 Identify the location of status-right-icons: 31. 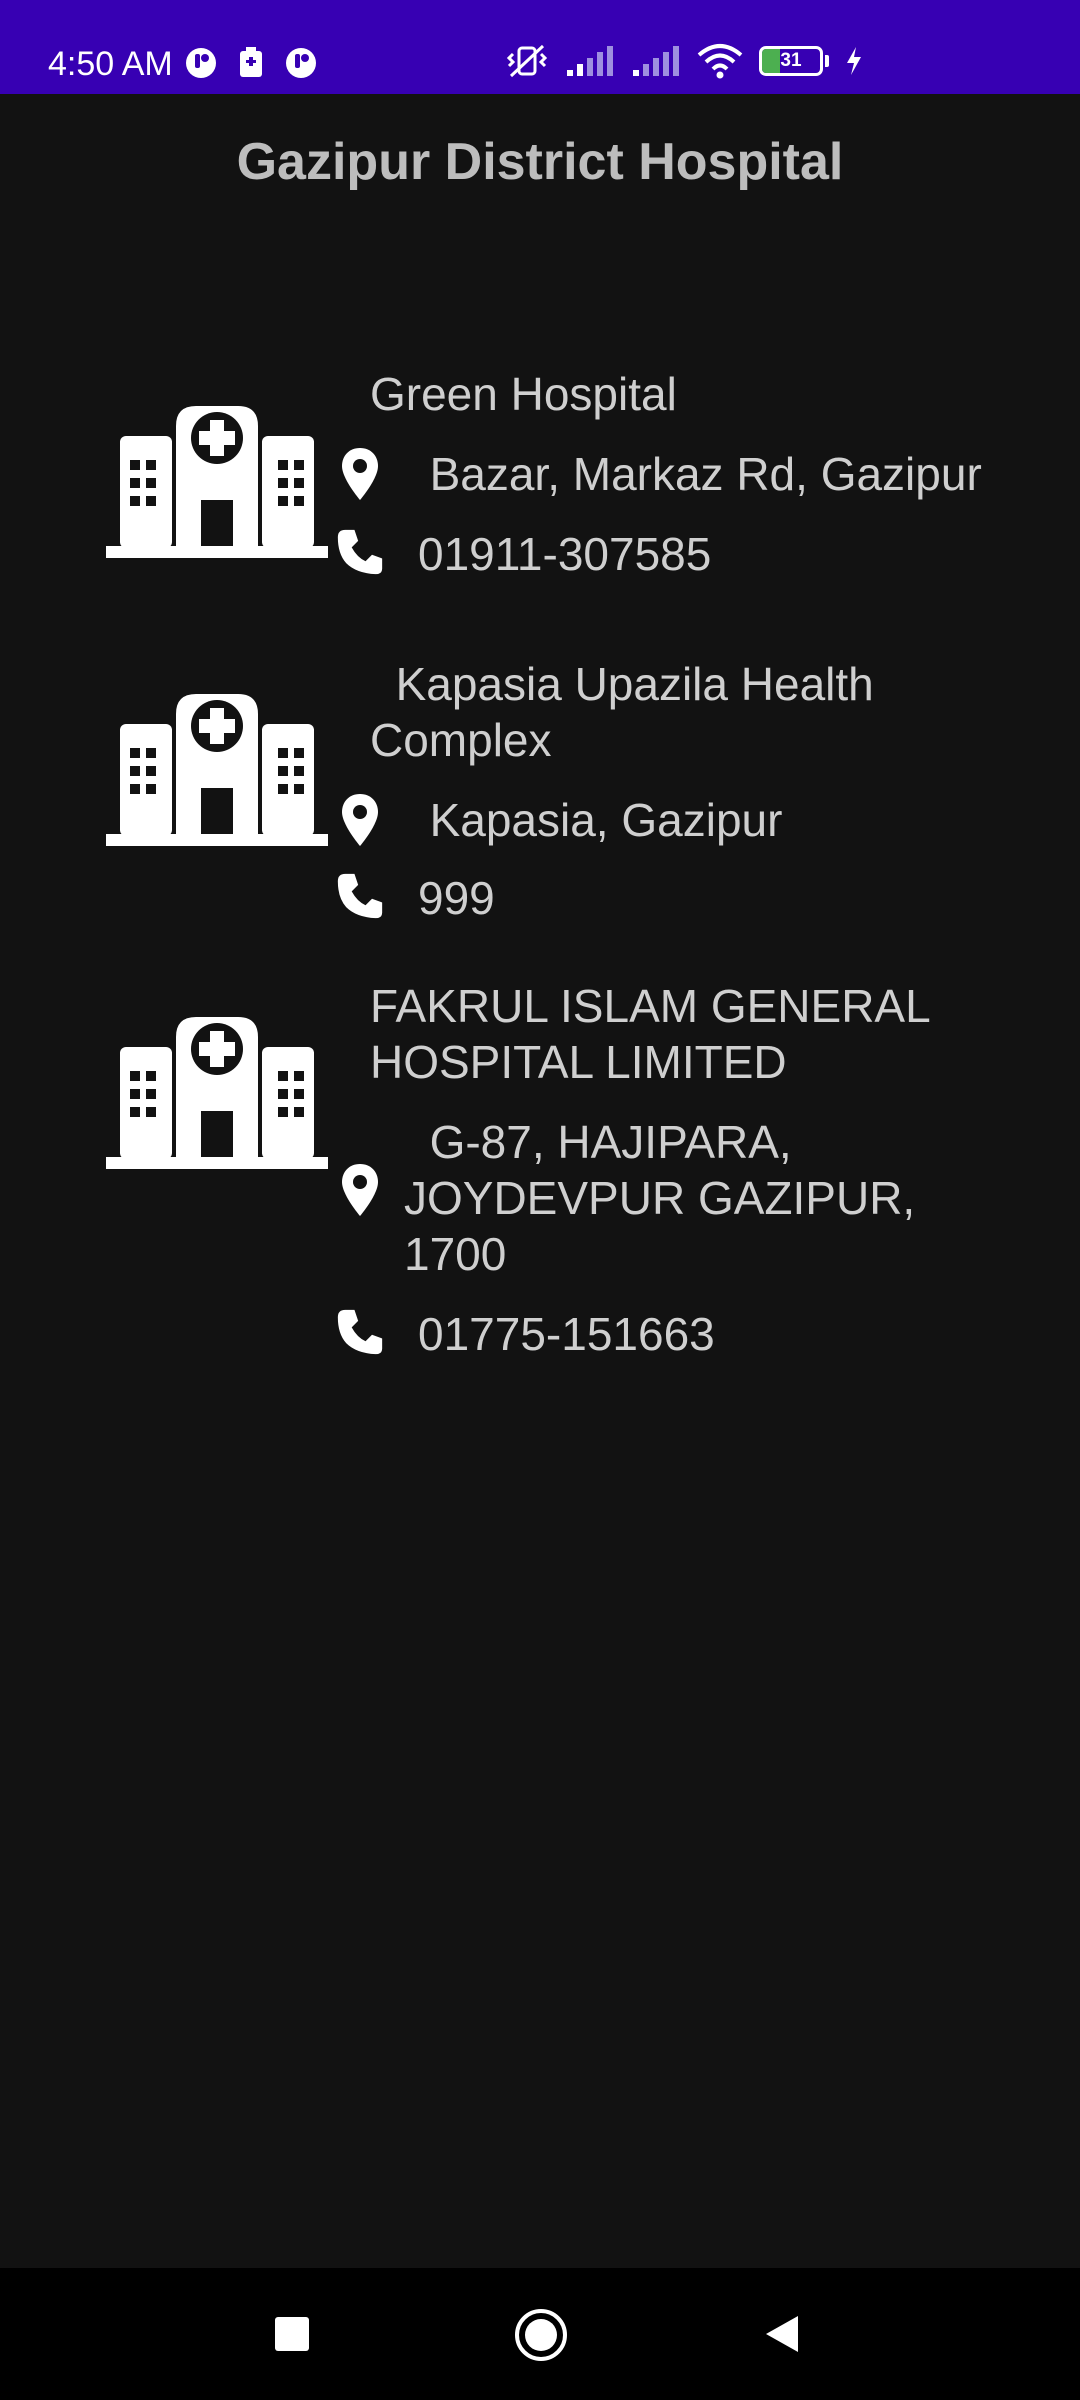
(684, 61).